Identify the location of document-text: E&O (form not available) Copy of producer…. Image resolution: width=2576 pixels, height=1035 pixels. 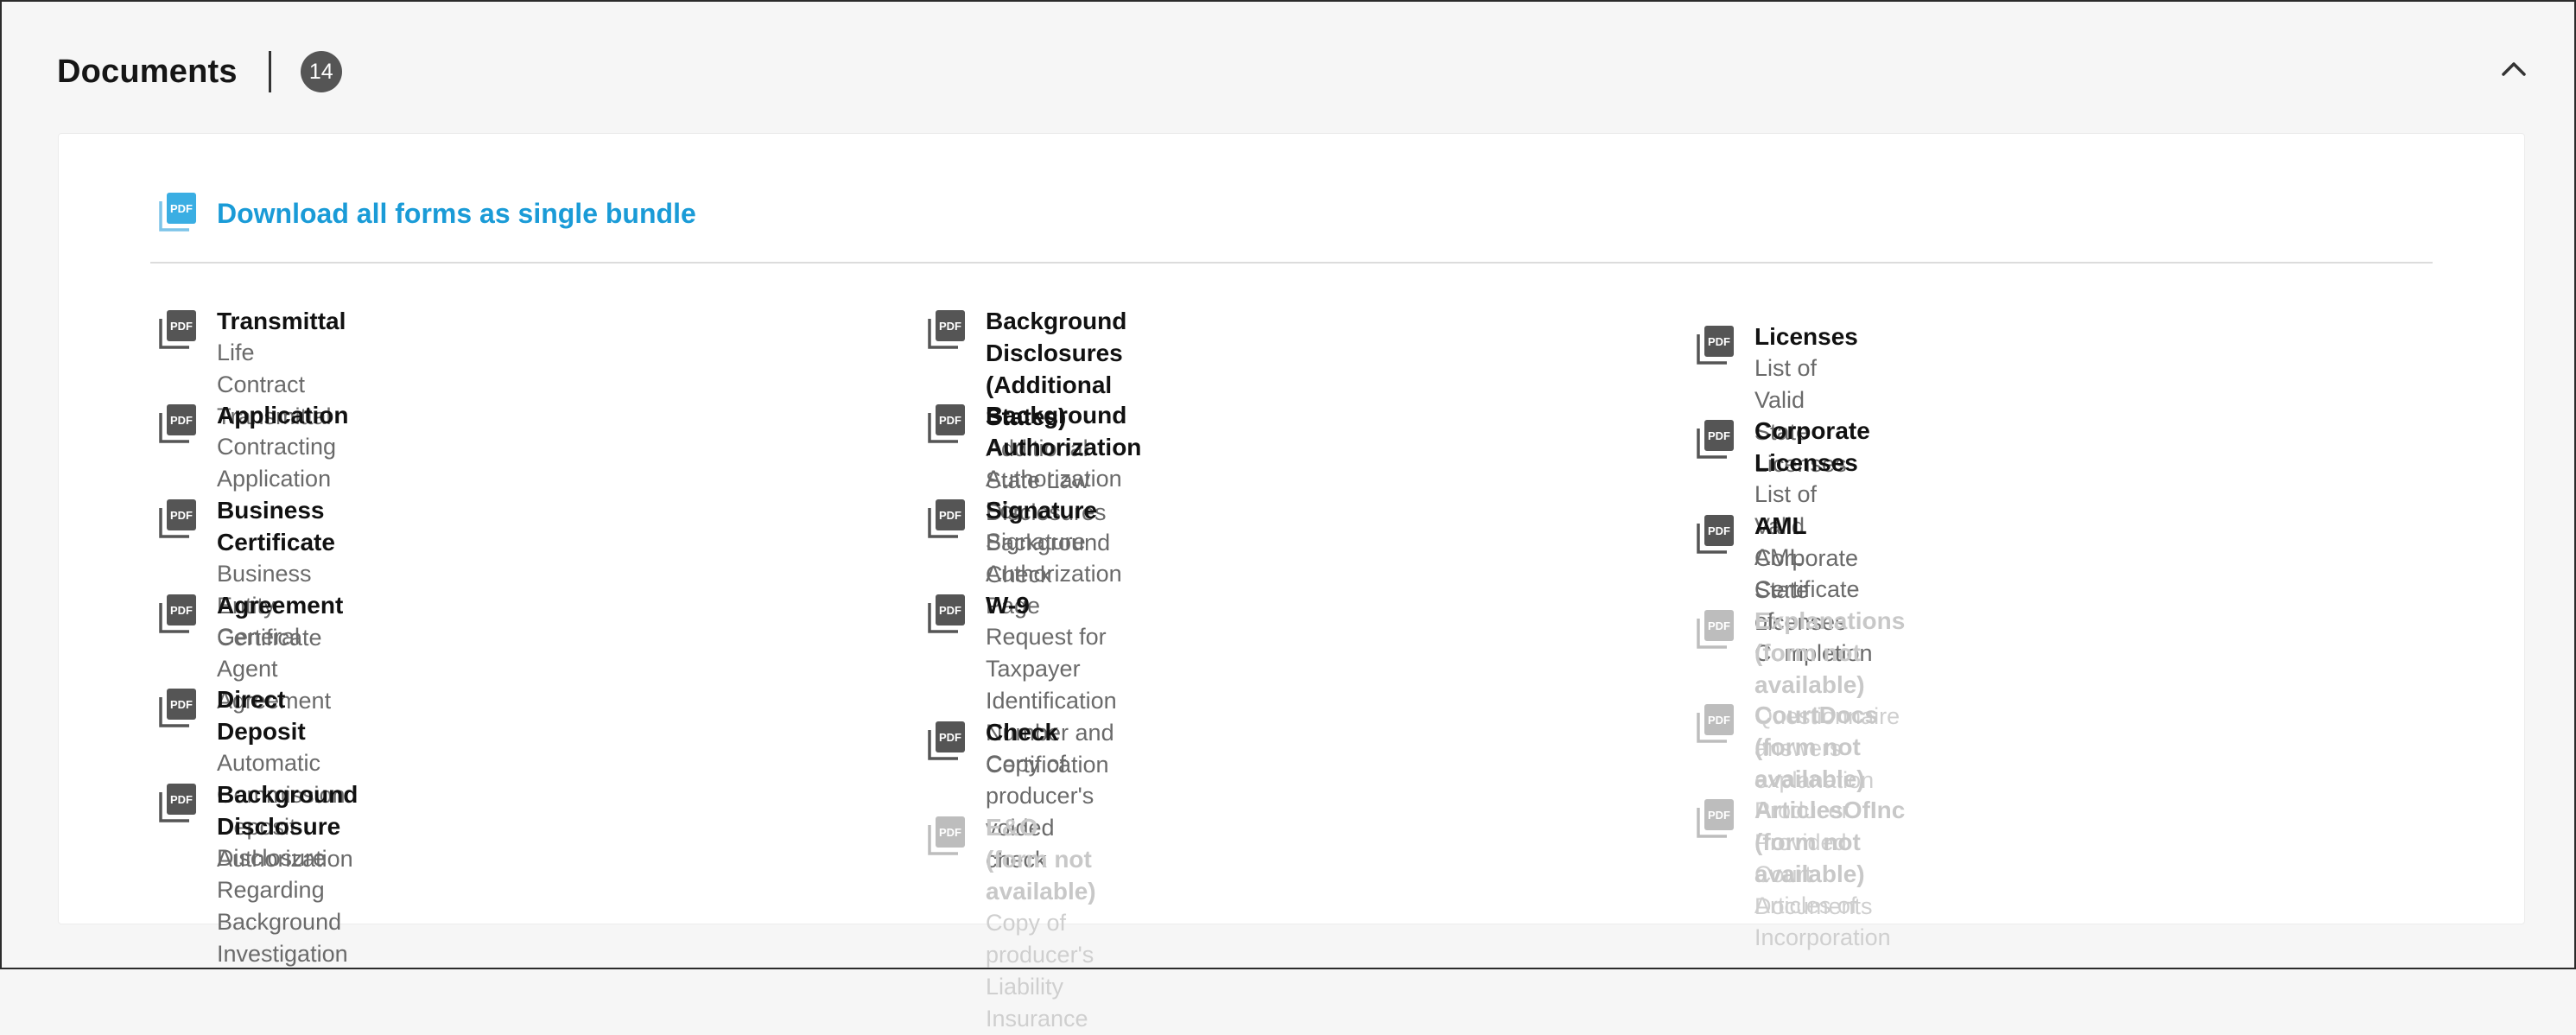
(1041, 923).